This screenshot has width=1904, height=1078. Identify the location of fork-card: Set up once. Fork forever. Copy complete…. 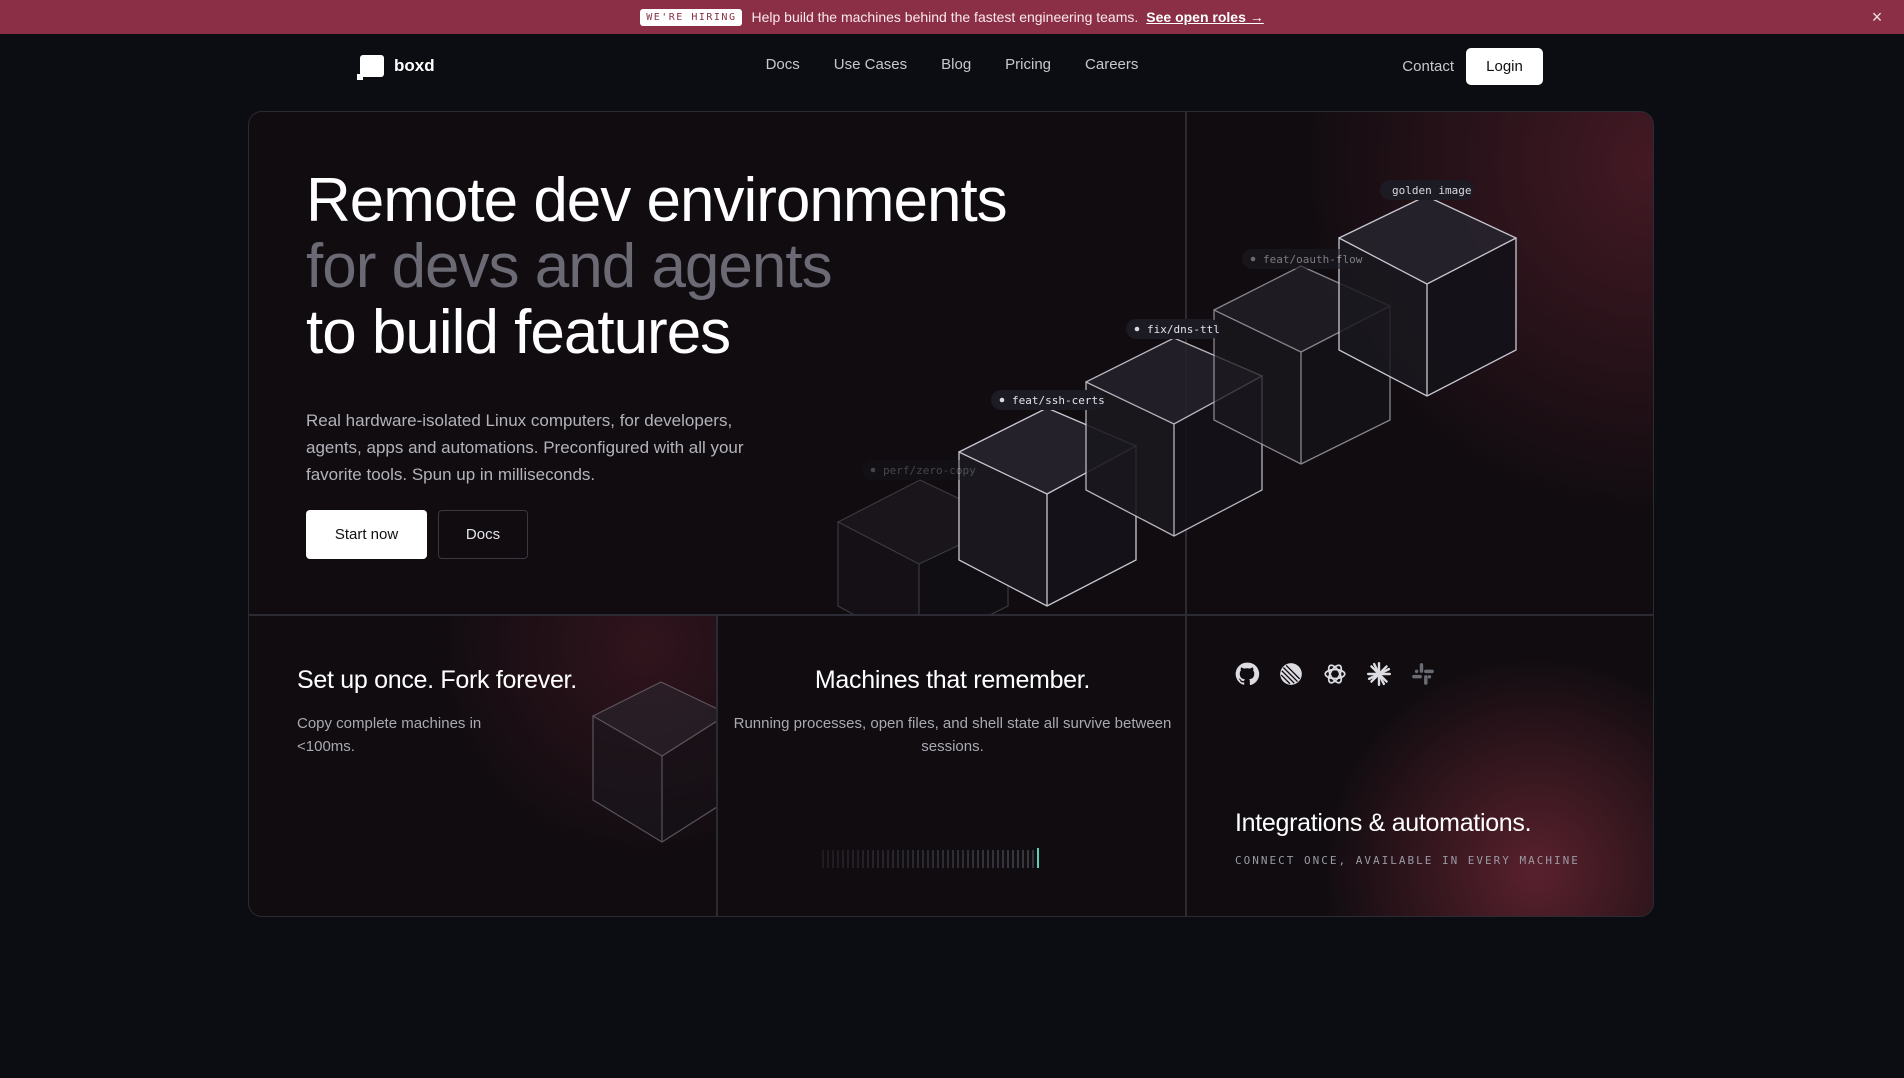
(482, 766).